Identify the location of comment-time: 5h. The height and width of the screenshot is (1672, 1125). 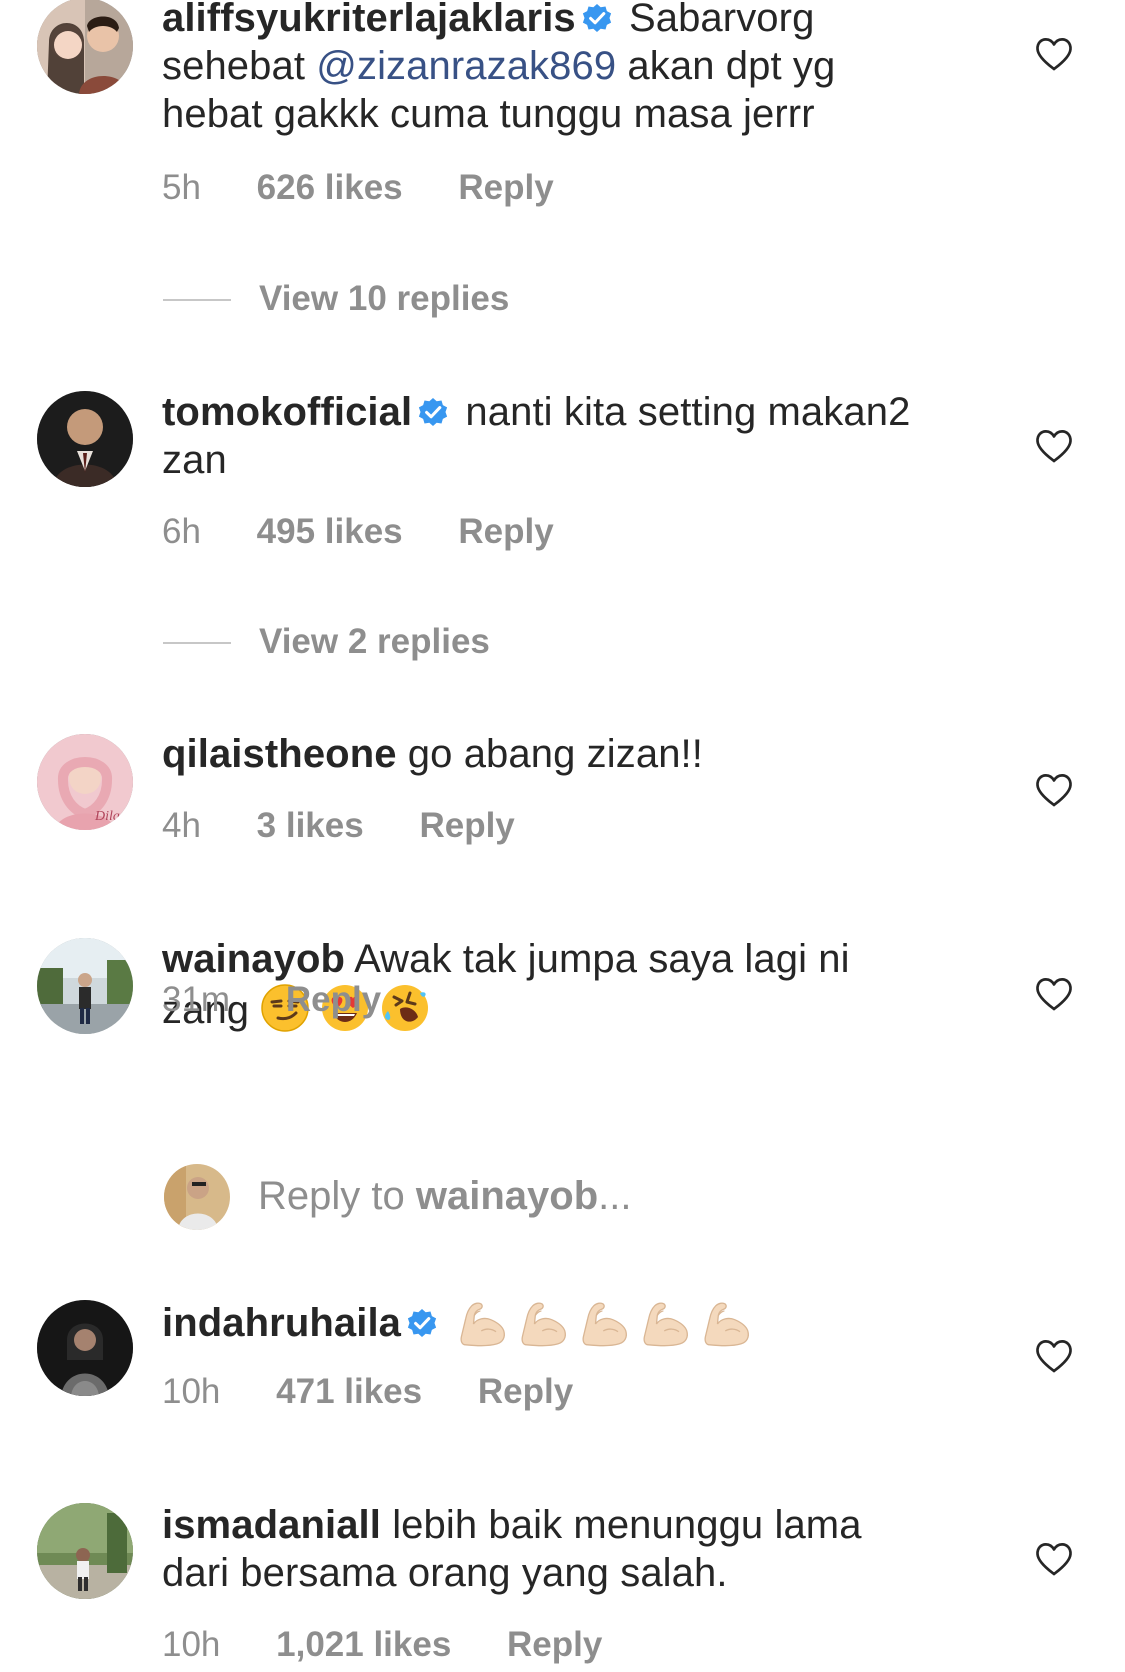
(181, 187).